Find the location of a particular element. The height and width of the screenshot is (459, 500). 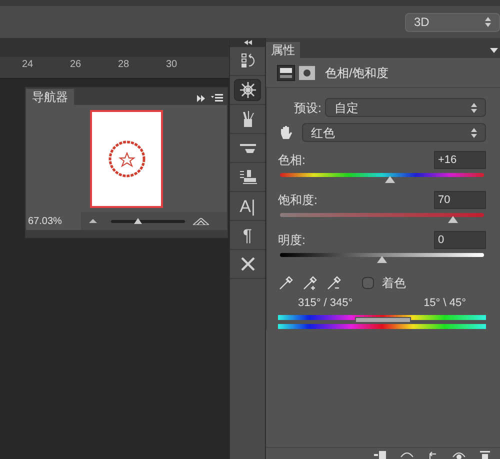

value-field: 0 is located at coordinates (460, 240).